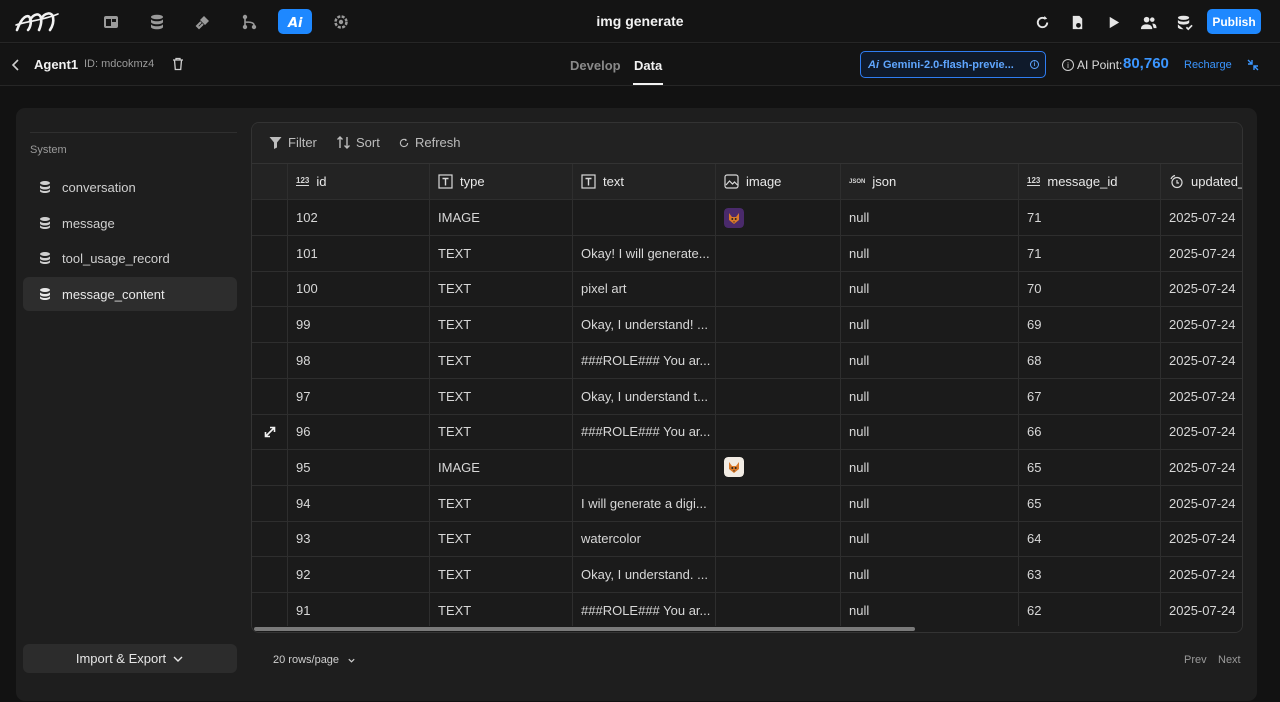 The width and height of the screenshot is (1280, 702). I want to click on collapse-panel-icon, so click(1253, 65).